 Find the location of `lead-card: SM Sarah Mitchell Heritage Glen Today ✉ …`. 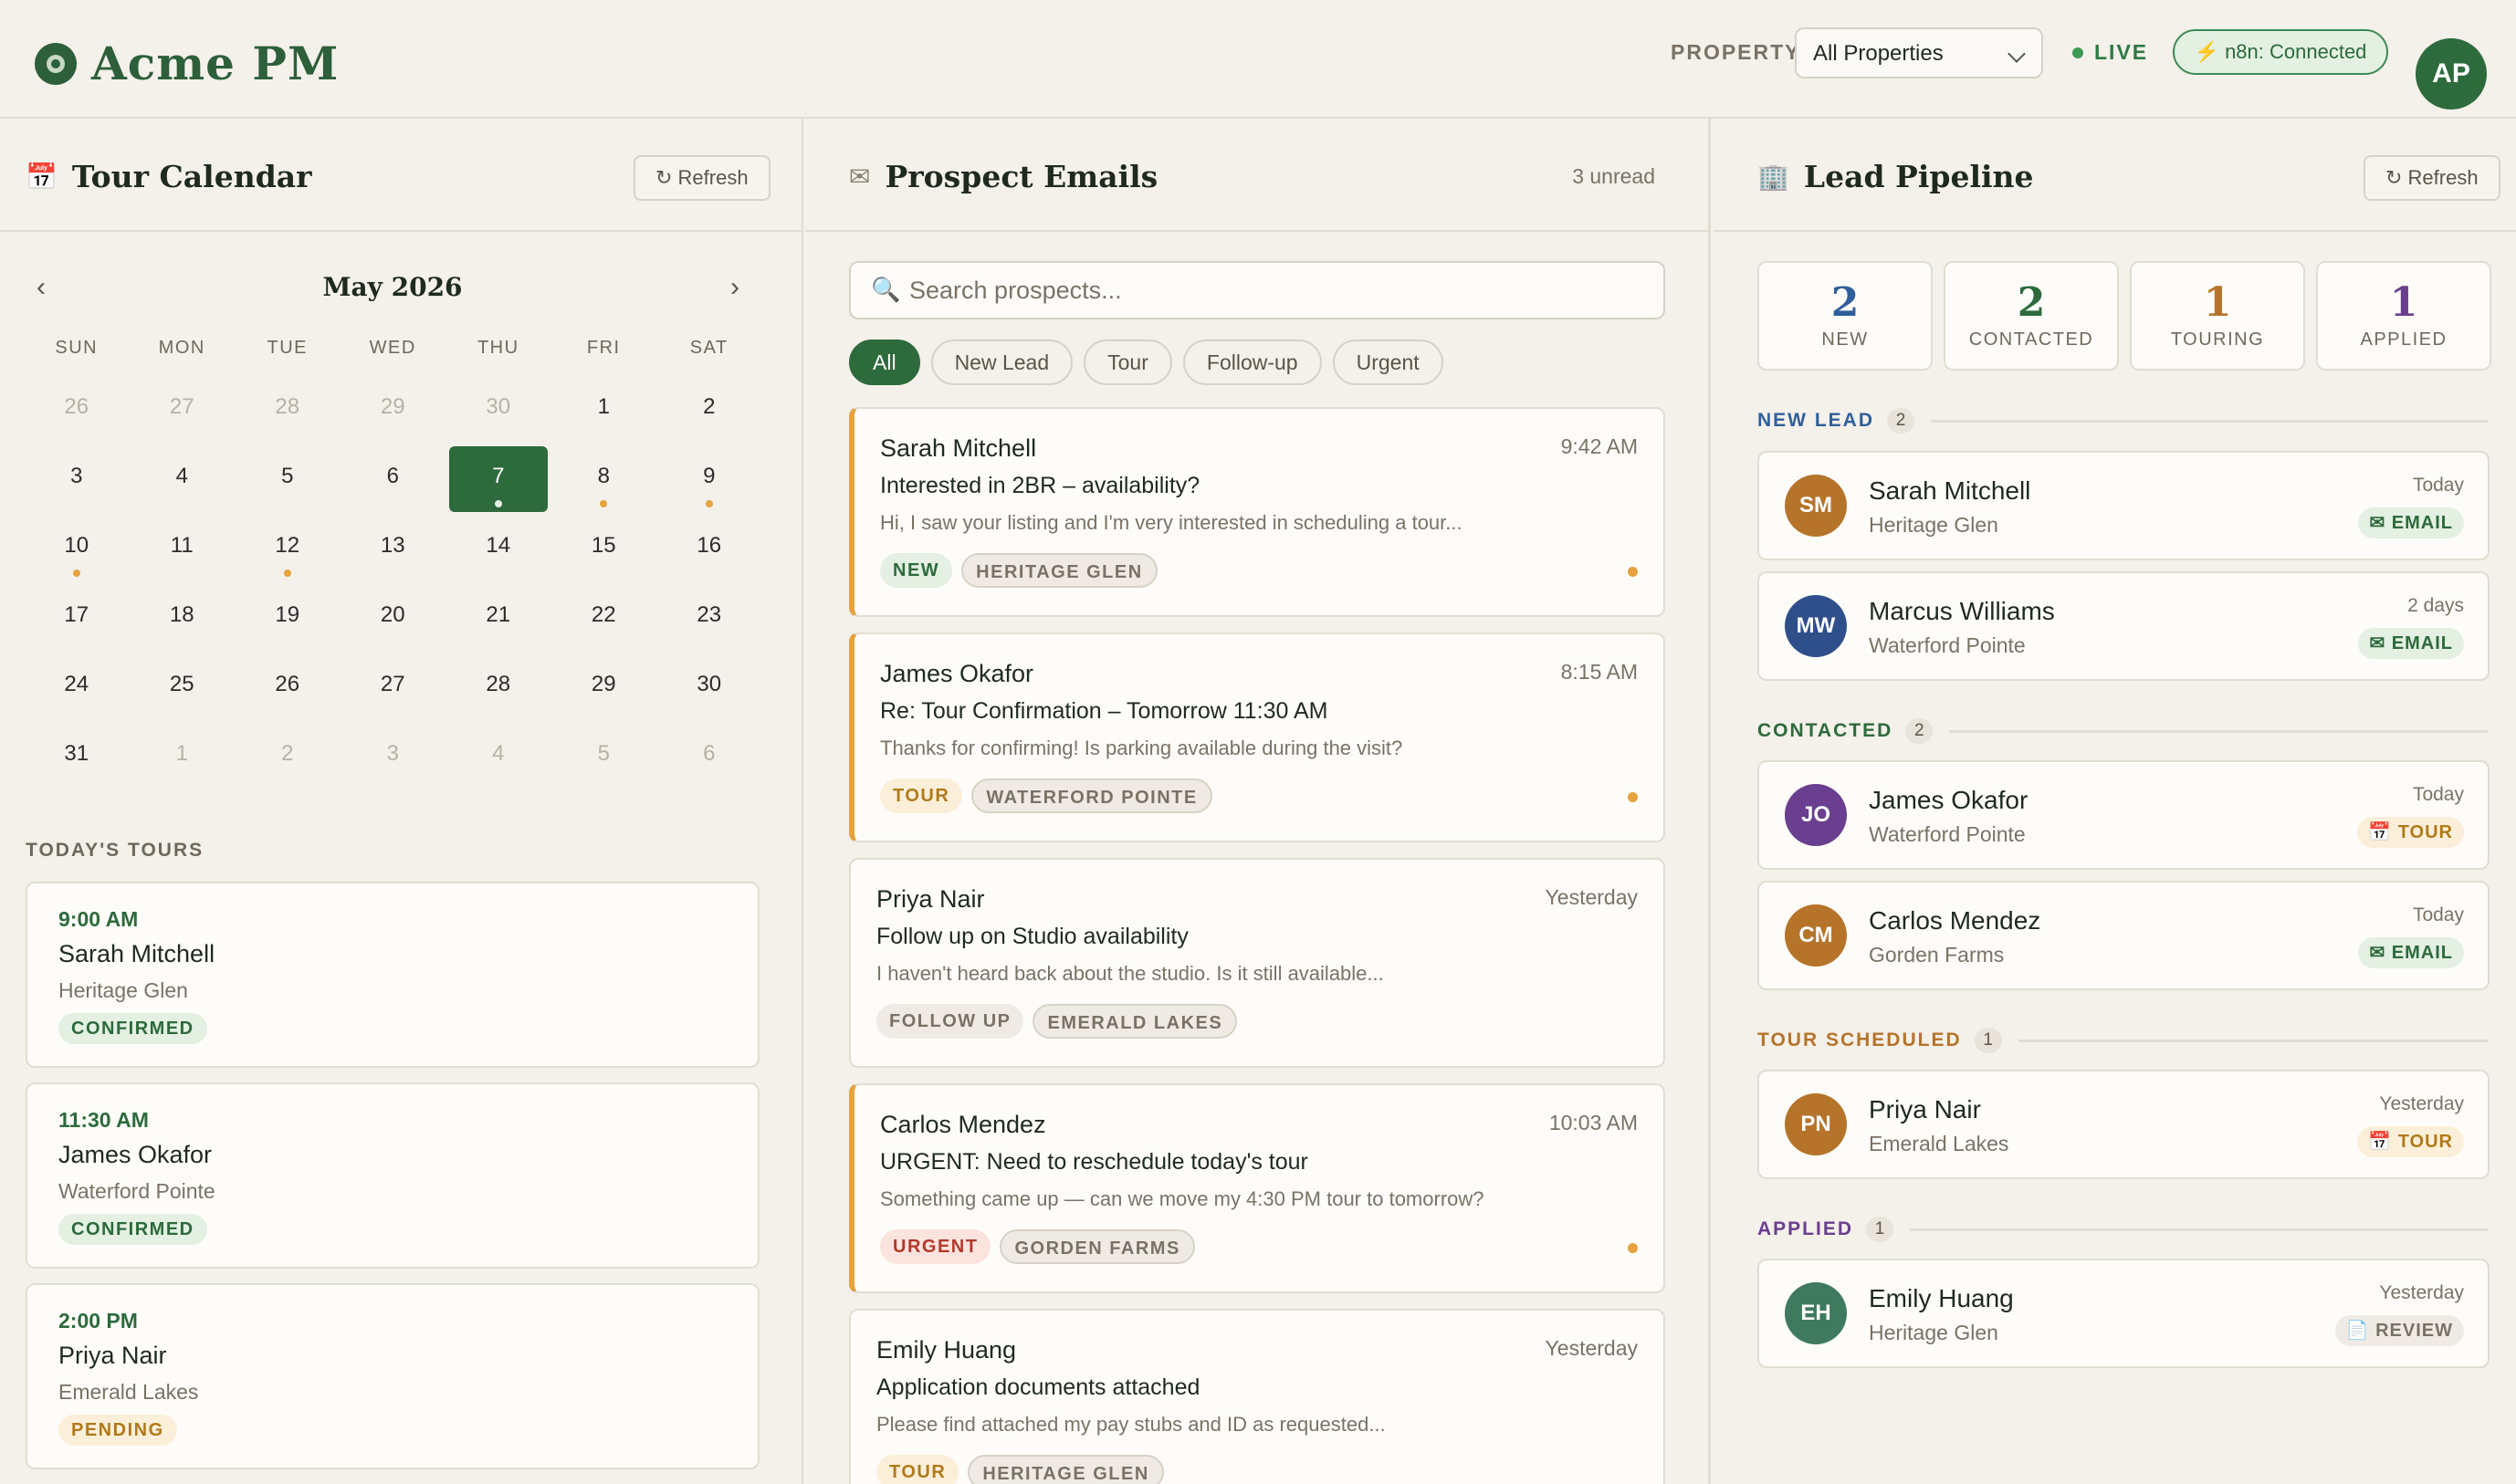

lead-card: SM Sarah Mitchell Heritage Glen Today ✉ … is located at coordinates (2123, 505).